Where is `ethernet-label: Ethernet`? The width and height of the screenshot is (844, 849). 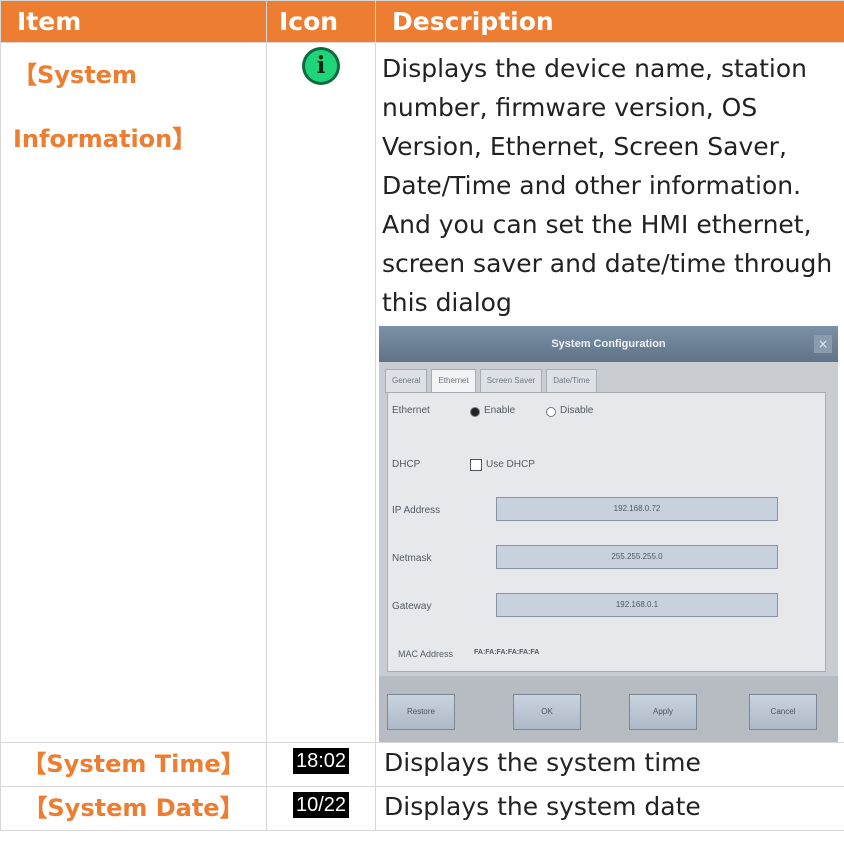
ethernet-label: Ethernet is located at coordinates (411, 410).